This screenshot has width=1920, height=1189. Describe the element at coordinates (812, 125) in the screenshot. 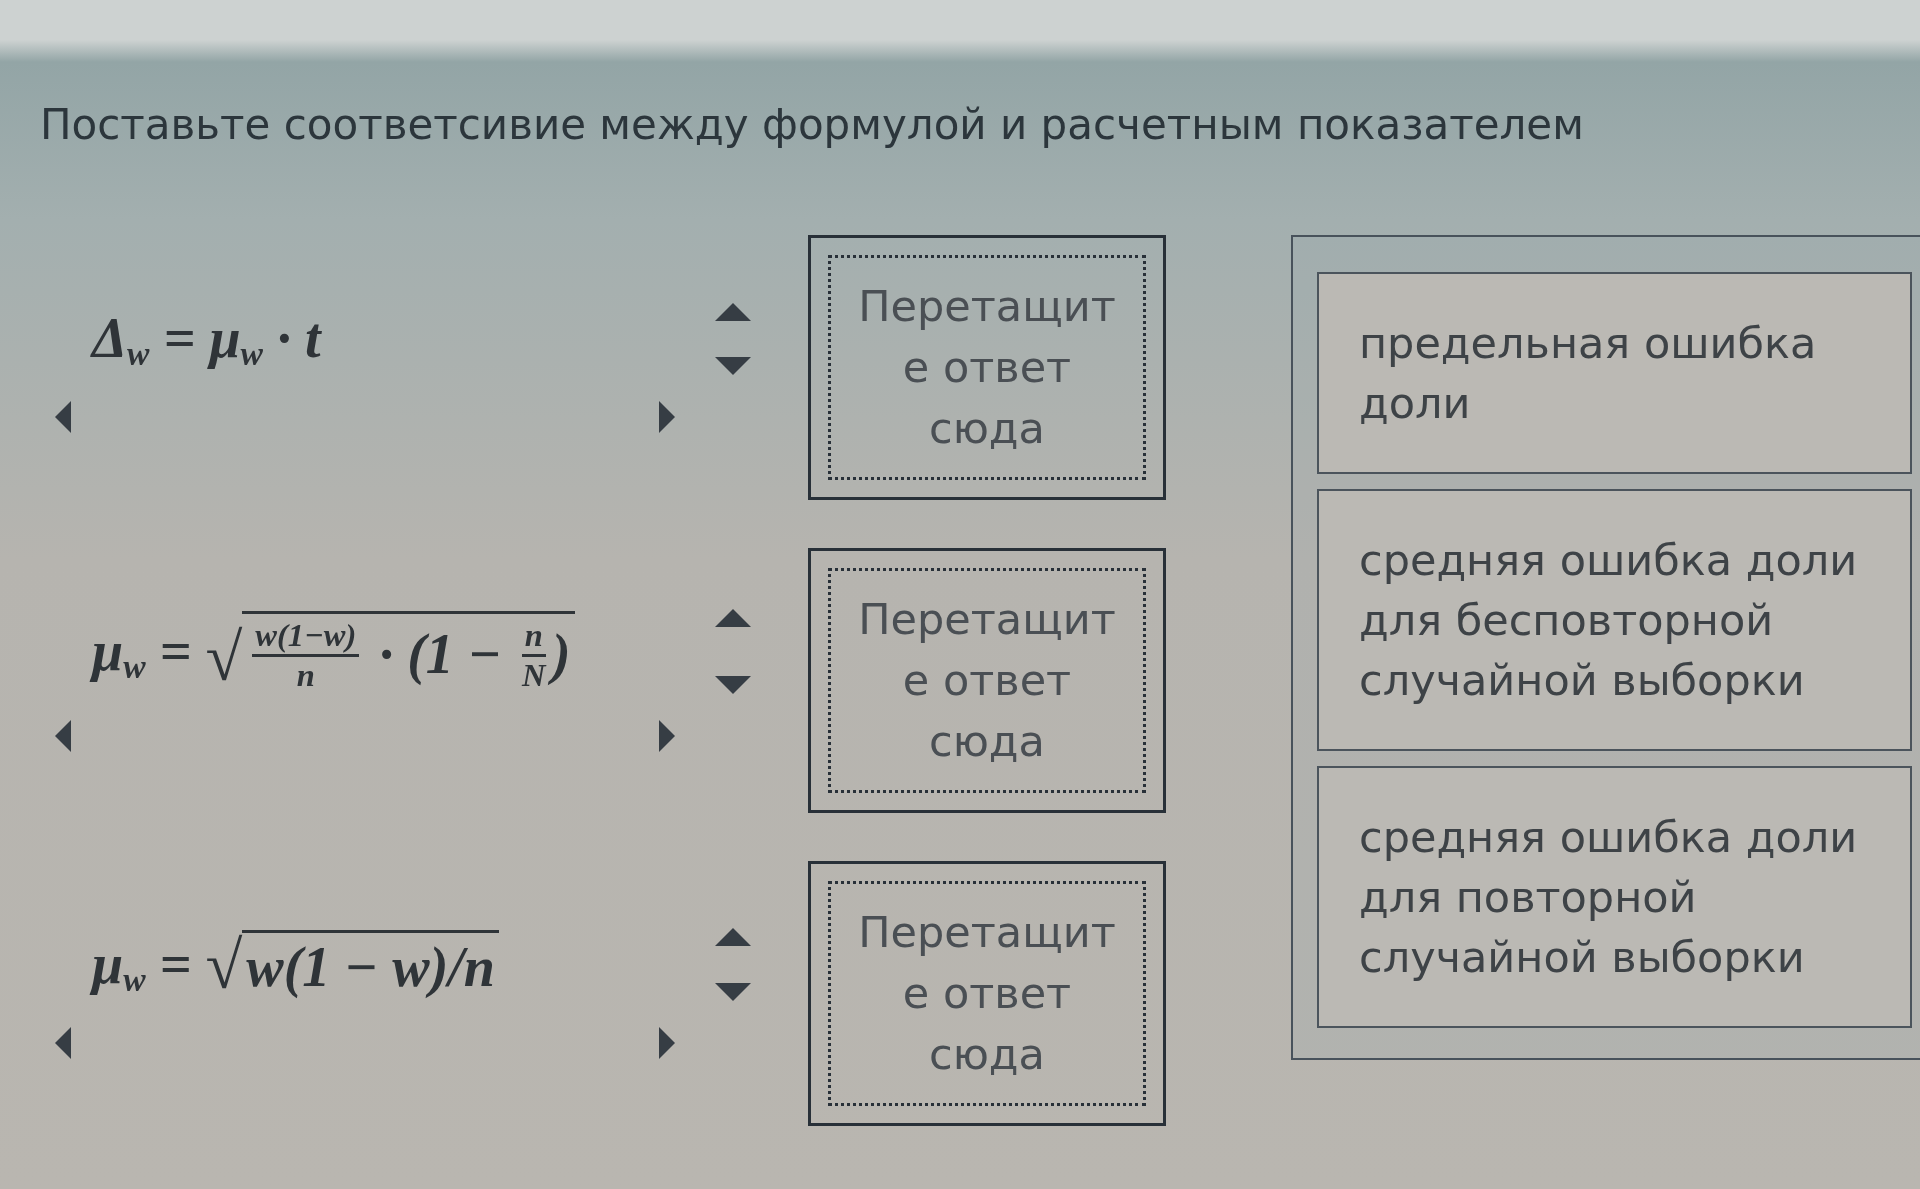

I see `question-prompt: Поставьте соответсивие между формулой и расчетным показателем` at that location.